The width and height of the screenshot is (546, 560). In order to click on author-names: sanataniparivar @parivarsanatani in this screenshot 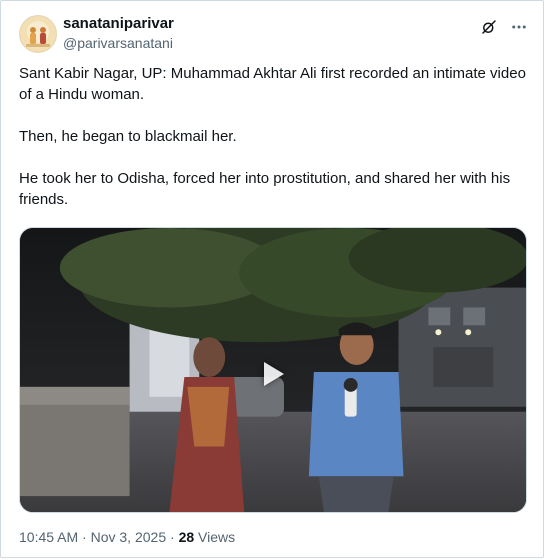, I will do `click(118, 33)`.